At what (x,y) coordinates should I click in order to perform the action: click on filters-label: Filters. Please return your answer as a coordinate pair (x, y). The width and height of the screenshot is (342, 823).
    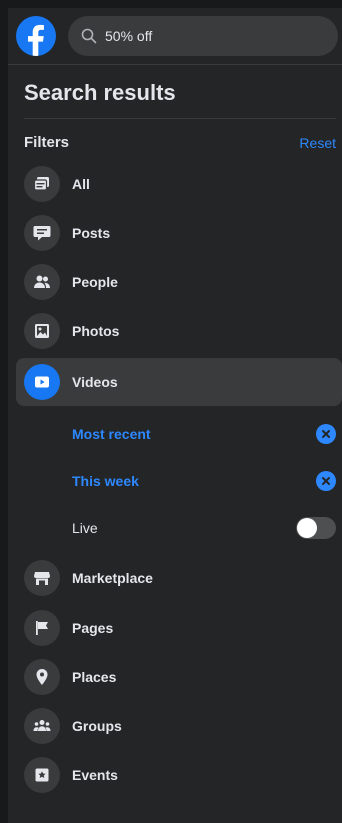
    Looking at the image, I should click on (47, 142).